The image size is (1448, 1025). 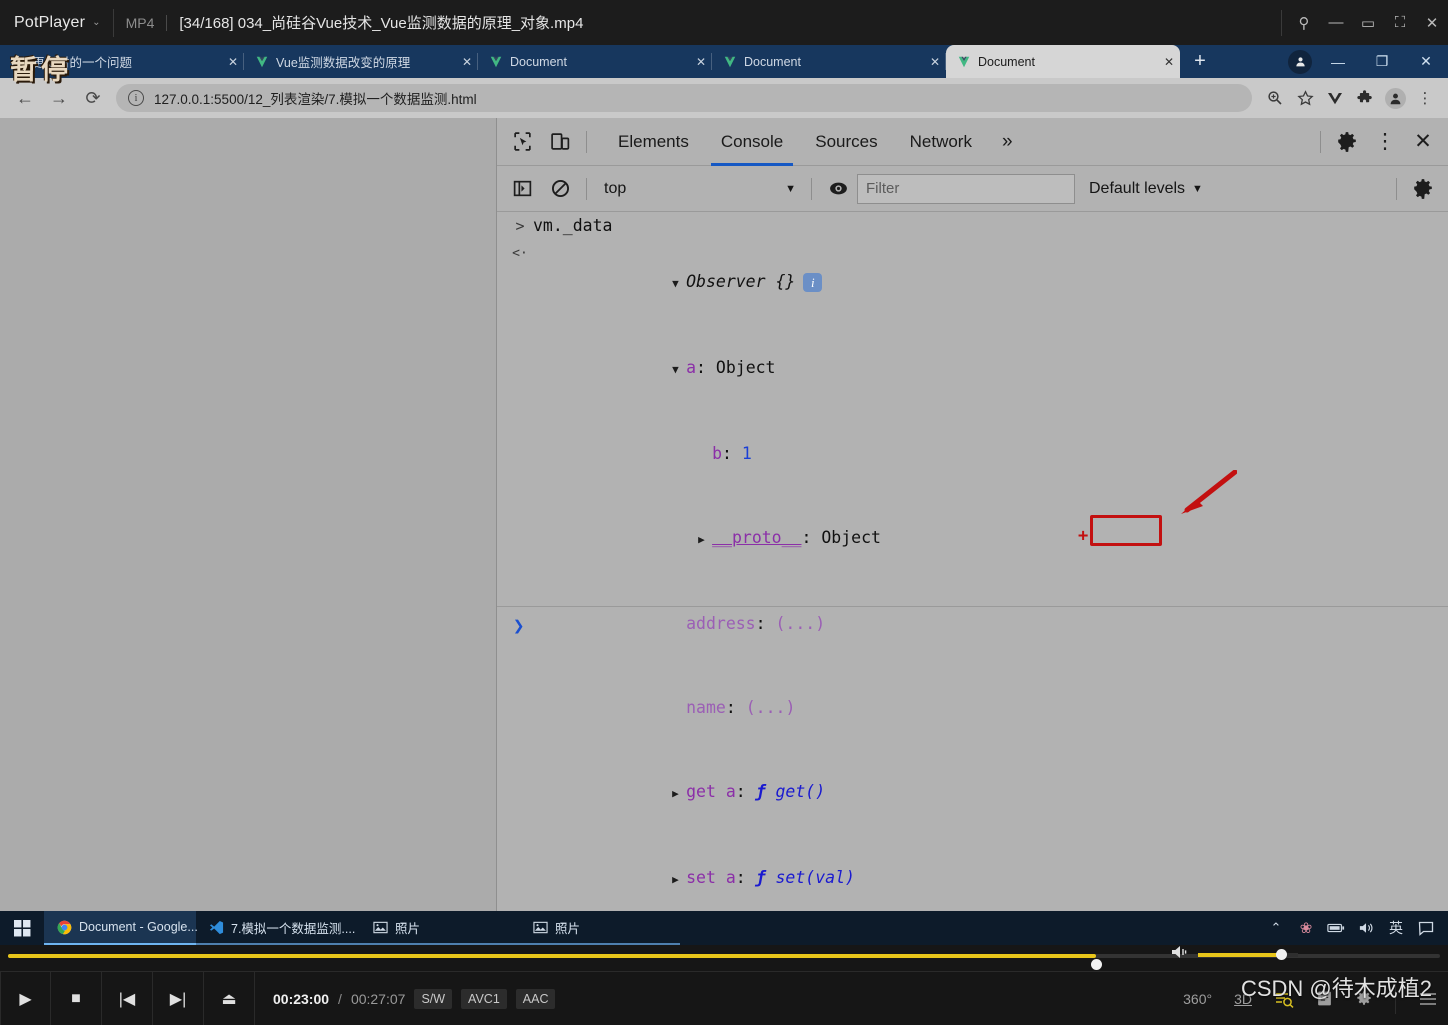 What do you see at coordinates (653, 142) in the screenshot?
I see `tab-elements: Elements` at bounding box center [653, 142].